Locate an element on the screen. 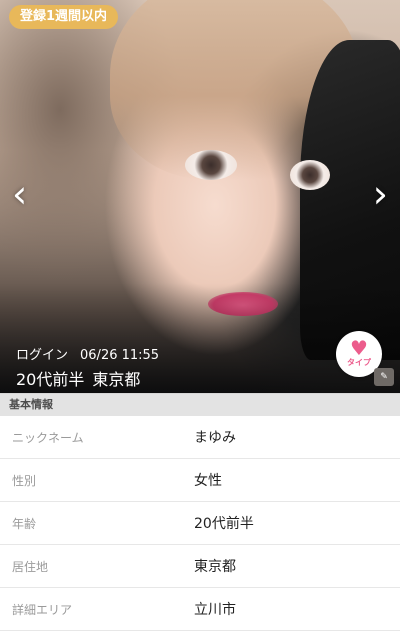  info-label: 詳細エリア is located at coordinates (42, 609).